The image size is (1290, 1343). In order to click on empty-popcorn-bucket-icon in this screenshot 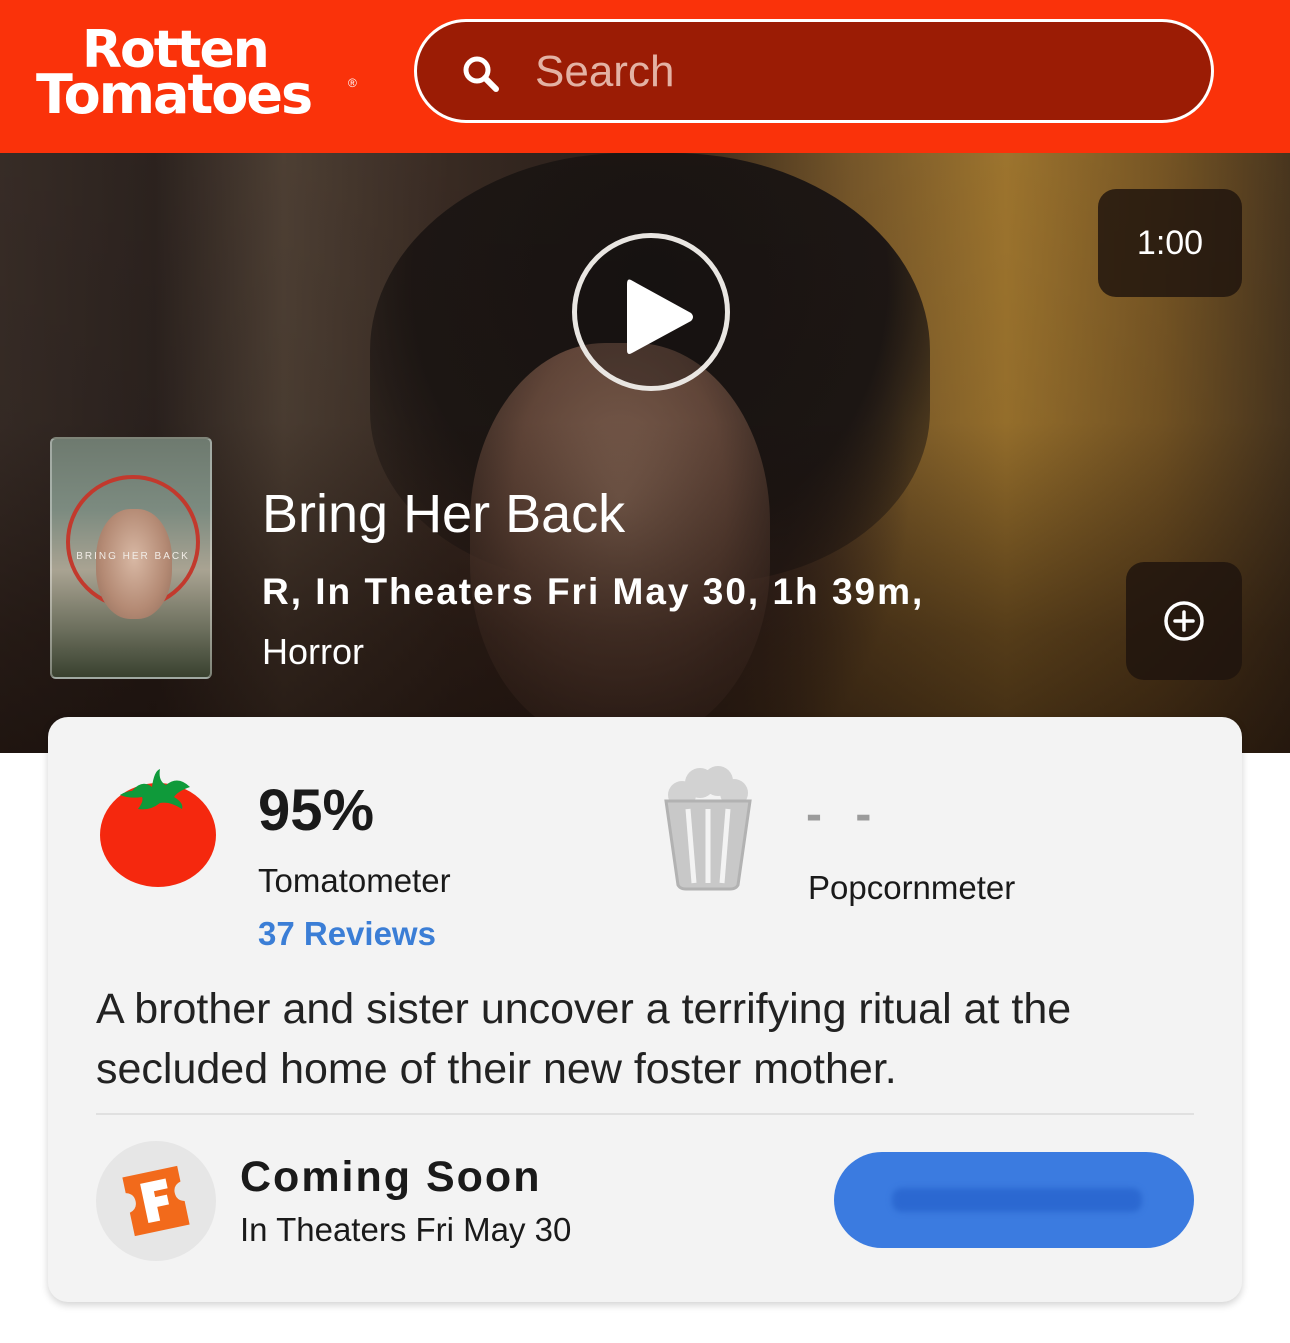, I will do `click(708, 828)`.